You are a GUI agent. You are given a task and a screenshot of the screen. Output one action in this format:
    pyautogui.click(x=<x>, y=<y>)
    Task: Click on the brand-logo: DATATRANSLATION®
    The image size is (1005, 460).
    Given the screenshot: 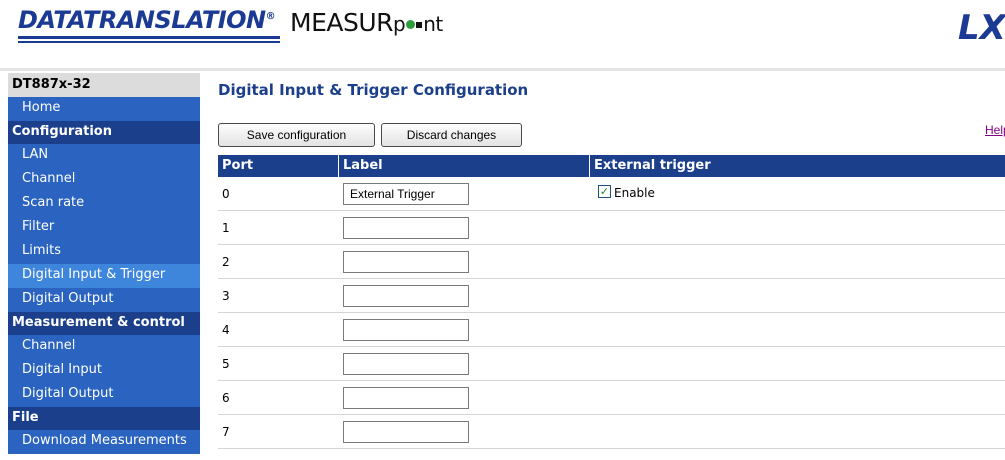 What is the action you would take?
    pyautogui.click(x=147, y=20)
    